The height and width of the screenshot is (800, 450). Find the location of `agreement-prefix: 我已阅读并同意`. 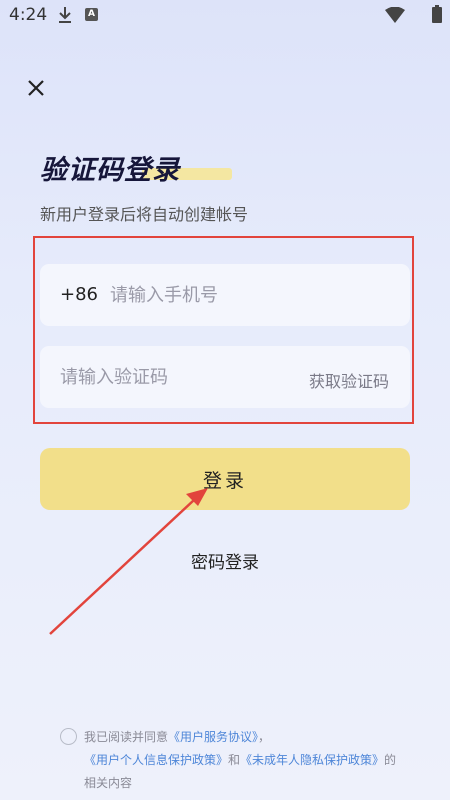

agreement-prefix: 我已阅读并同意 is located at coordinates (126, 737).